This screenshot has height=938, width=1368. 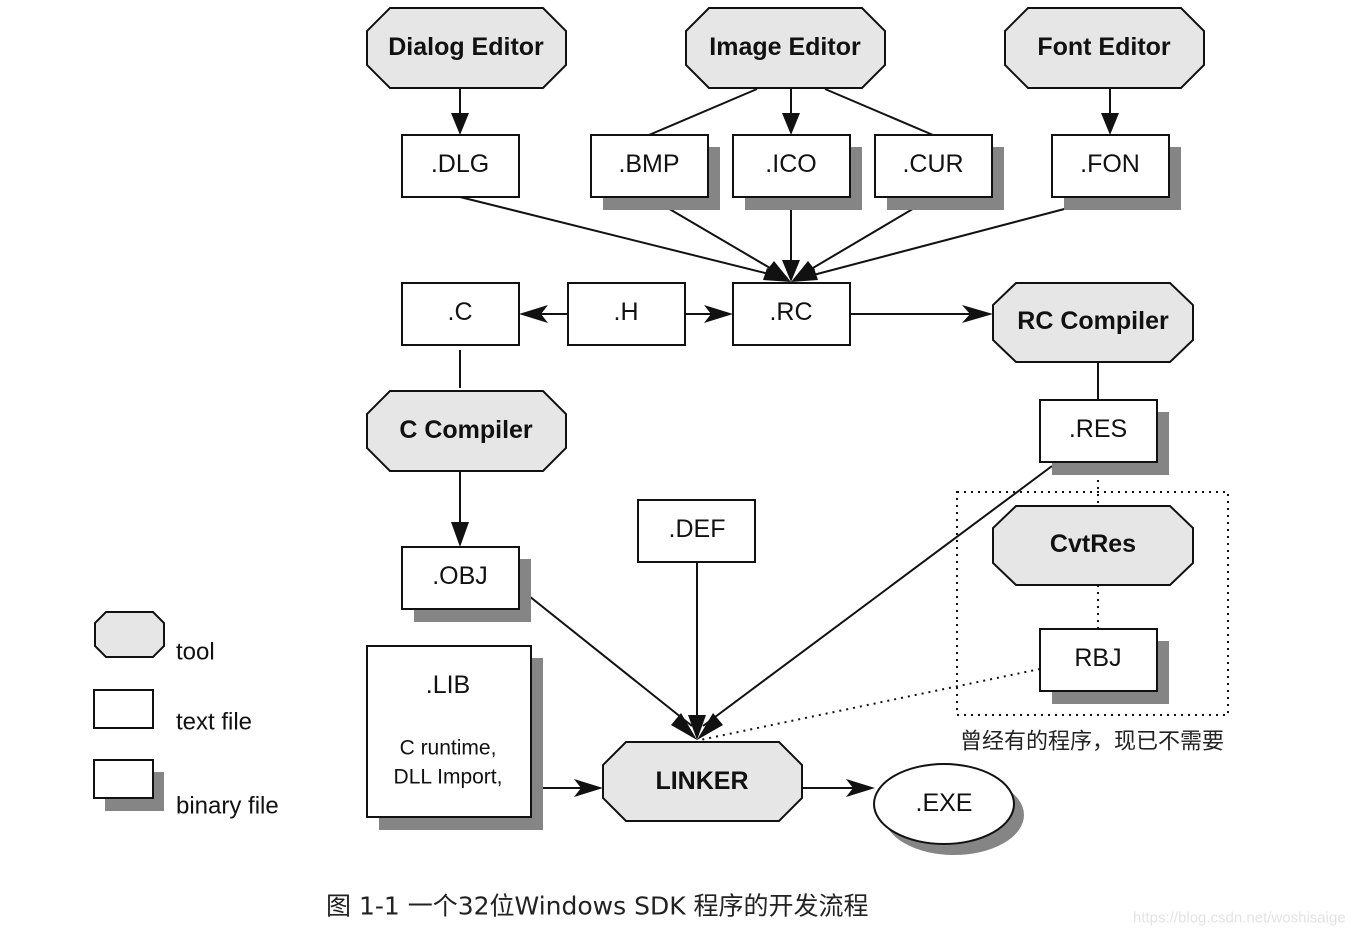 I want to click on file-cur: .CUR, so click(x=939, y=172).